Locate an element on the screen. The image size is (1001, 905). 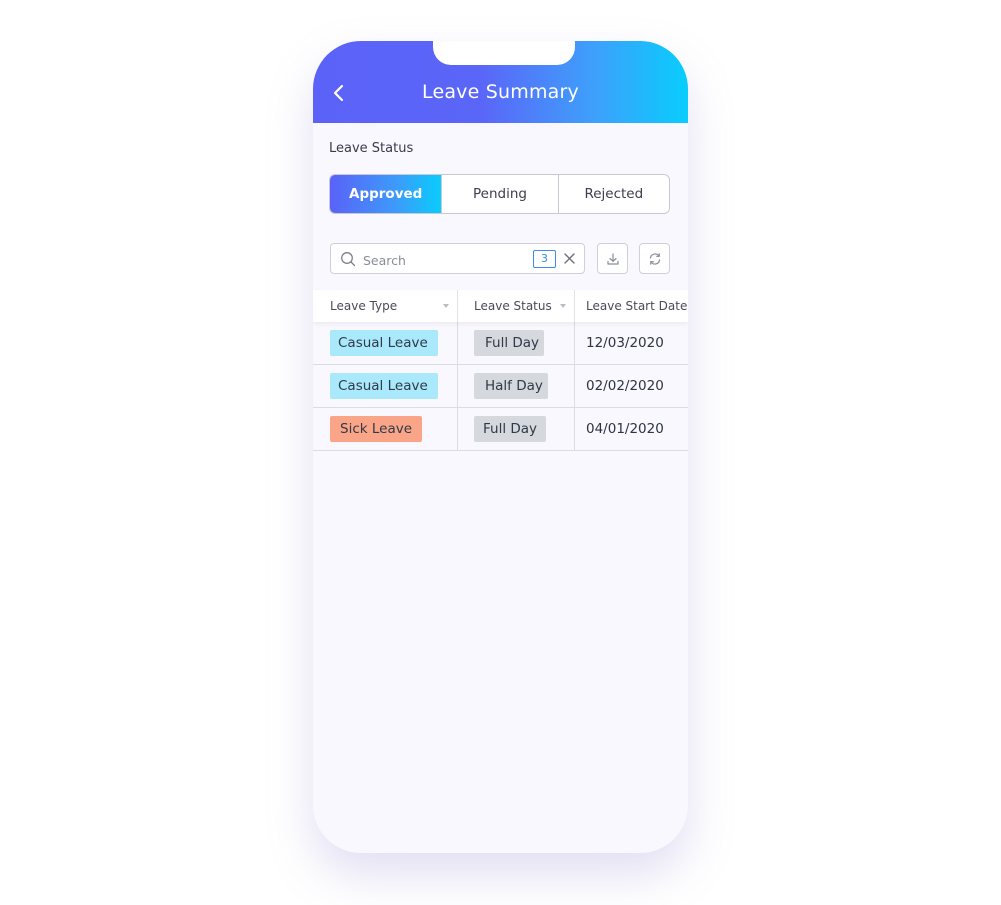
leave-status-segmented-control: Approved Pending Rejected is located at coordinates (499, 194).